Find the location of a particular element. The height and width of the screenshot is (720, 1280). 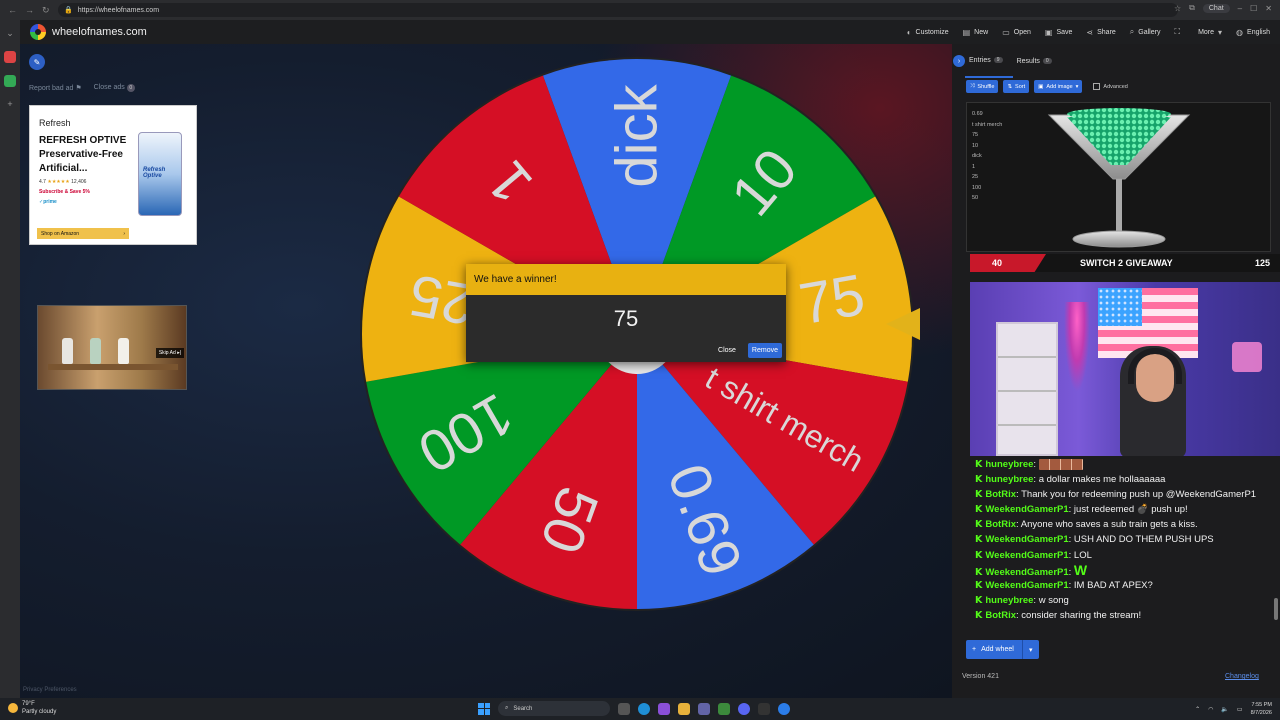

video-ad: Skip Ad ▸| is located at coordinates (112, 347).